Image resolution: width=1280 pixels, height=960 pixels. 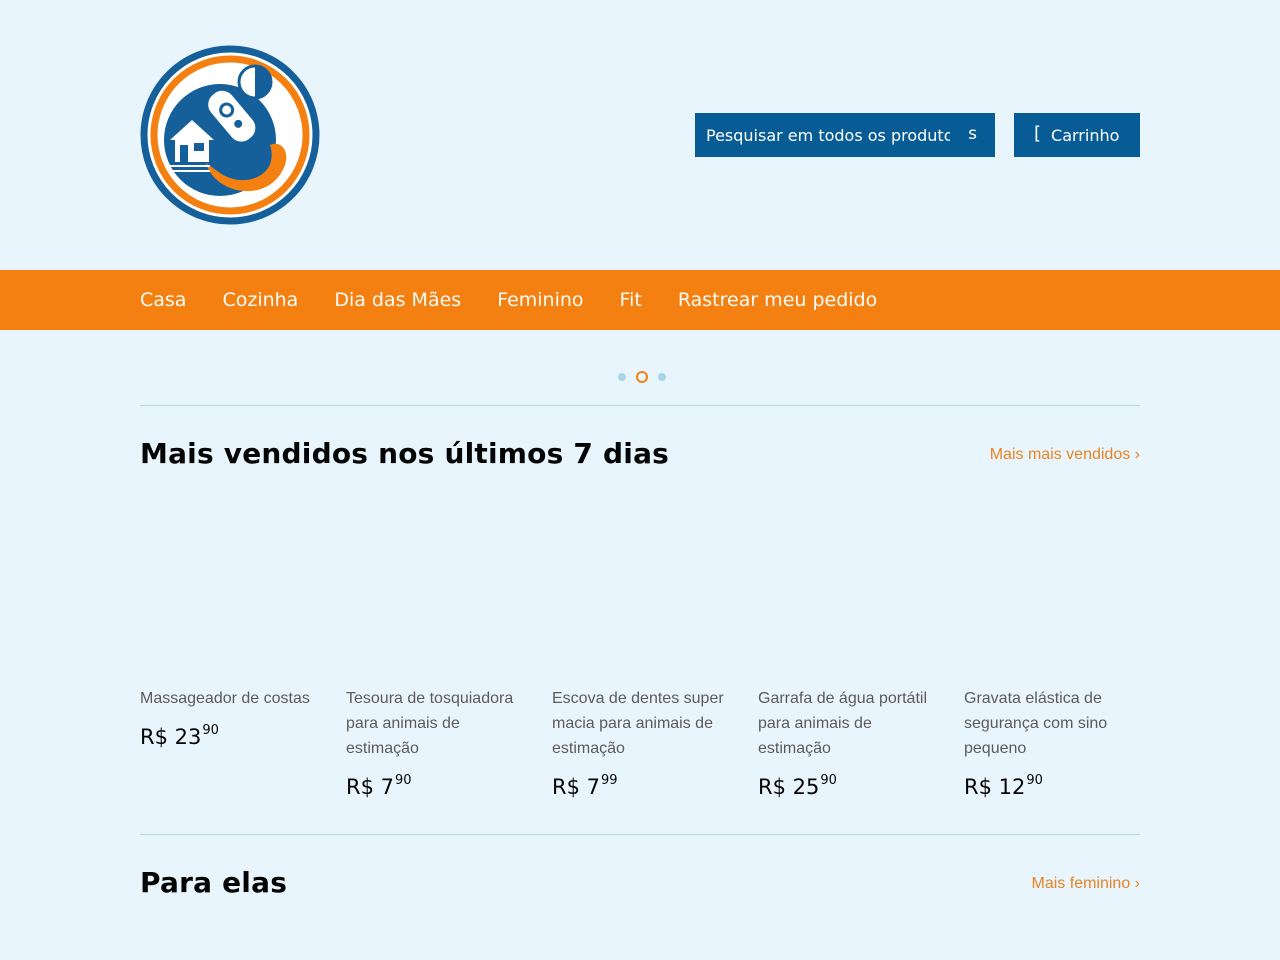 What do you see at coordinates (1085, 135) in the screenshot?
I see `cart-label: Carrinho` at bounding box center [1085, 135].